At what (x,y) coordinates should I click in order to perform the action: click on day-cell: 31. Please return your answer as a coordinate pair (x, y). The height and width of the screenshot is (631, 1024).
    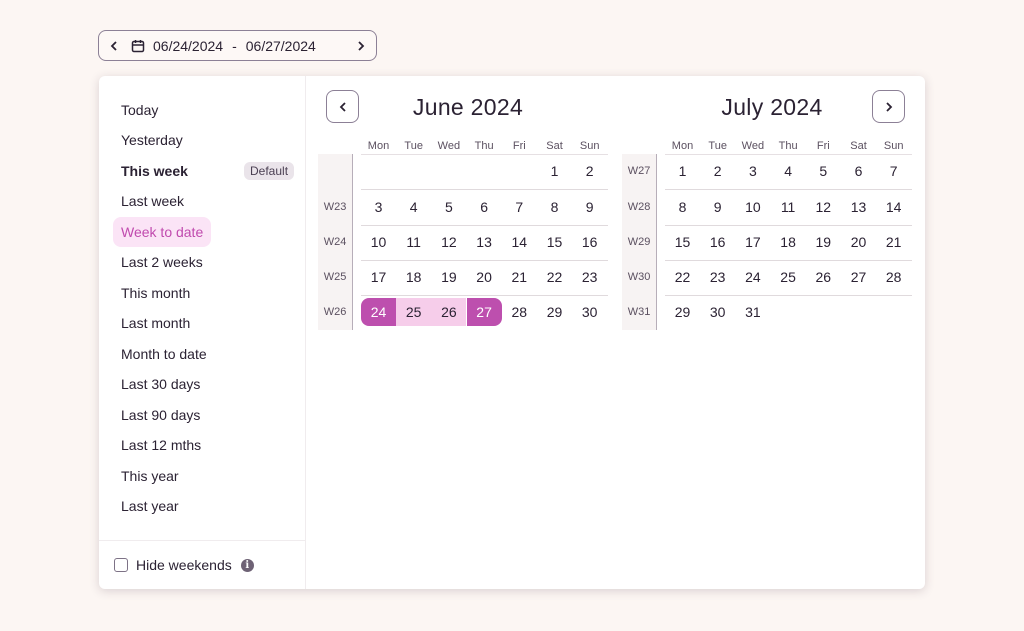
    Looking at the image, I should click on (752, 312).